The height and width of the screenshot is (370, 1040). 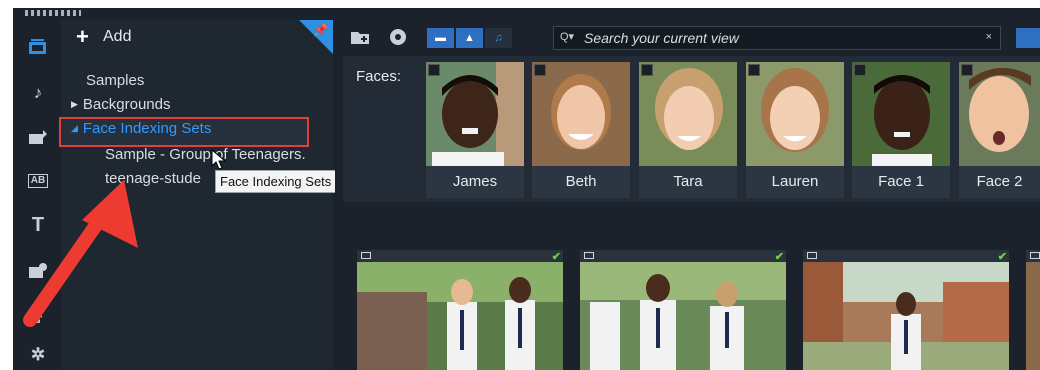 What do you see at coordinates (440, 38) in the screenshot?
I see `show-video-button: ▬` at bounding box center [440, 38].